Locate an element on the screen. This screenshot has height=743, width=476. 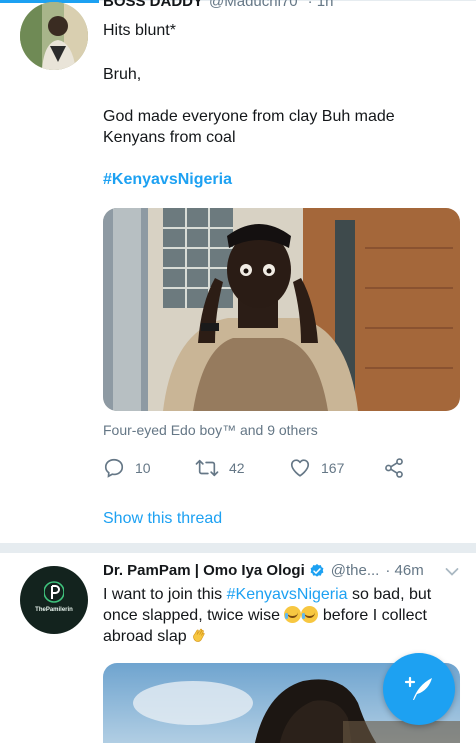
compose-tweet-icon is located at coordinates (418, 688).